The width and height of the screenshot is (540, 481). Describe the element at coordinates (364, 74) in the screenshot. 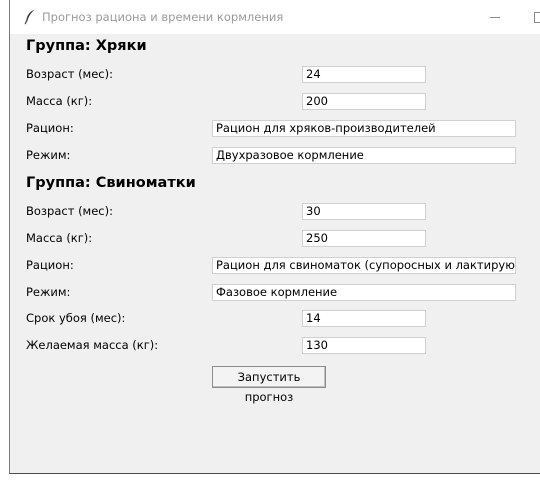

I see `boars-age-input: 24` at that location.